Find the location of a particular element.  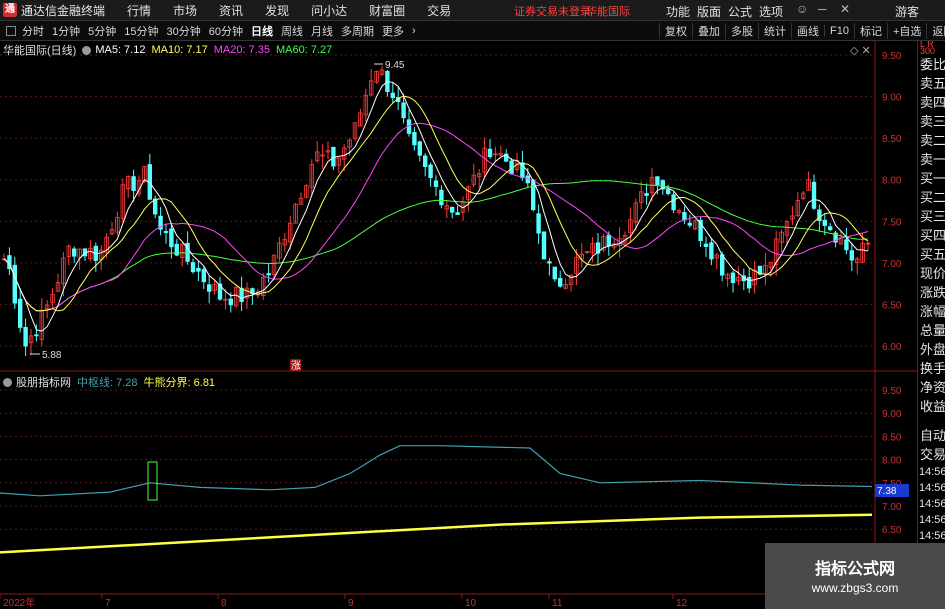

quote-field-label: 买二 is located at coordinates (932, 197).